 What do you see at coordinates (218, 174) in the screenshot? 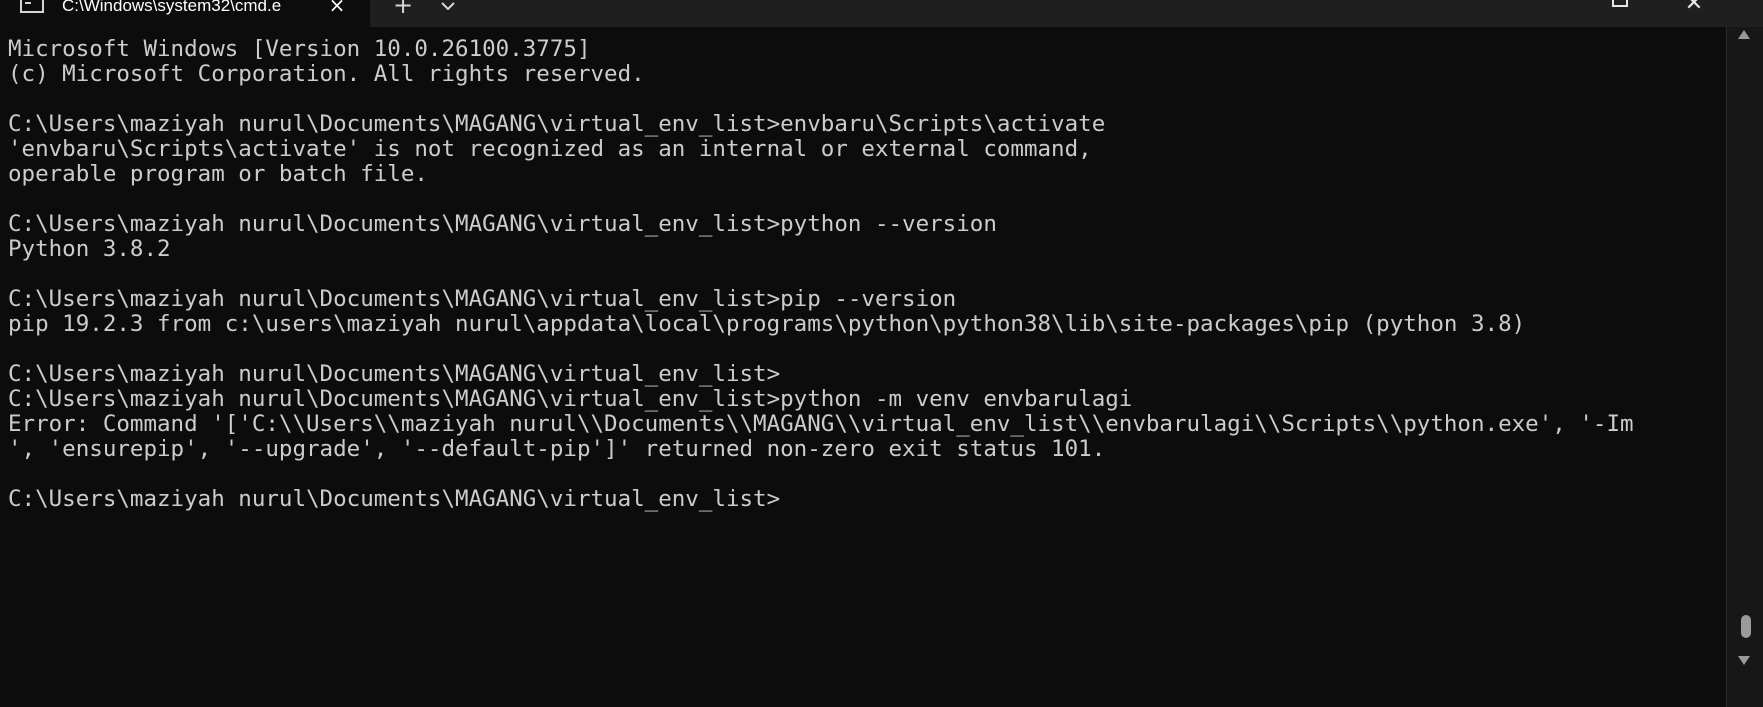
I see `terminal-line: operable program or batch file.` at bounding box center [218, 174].